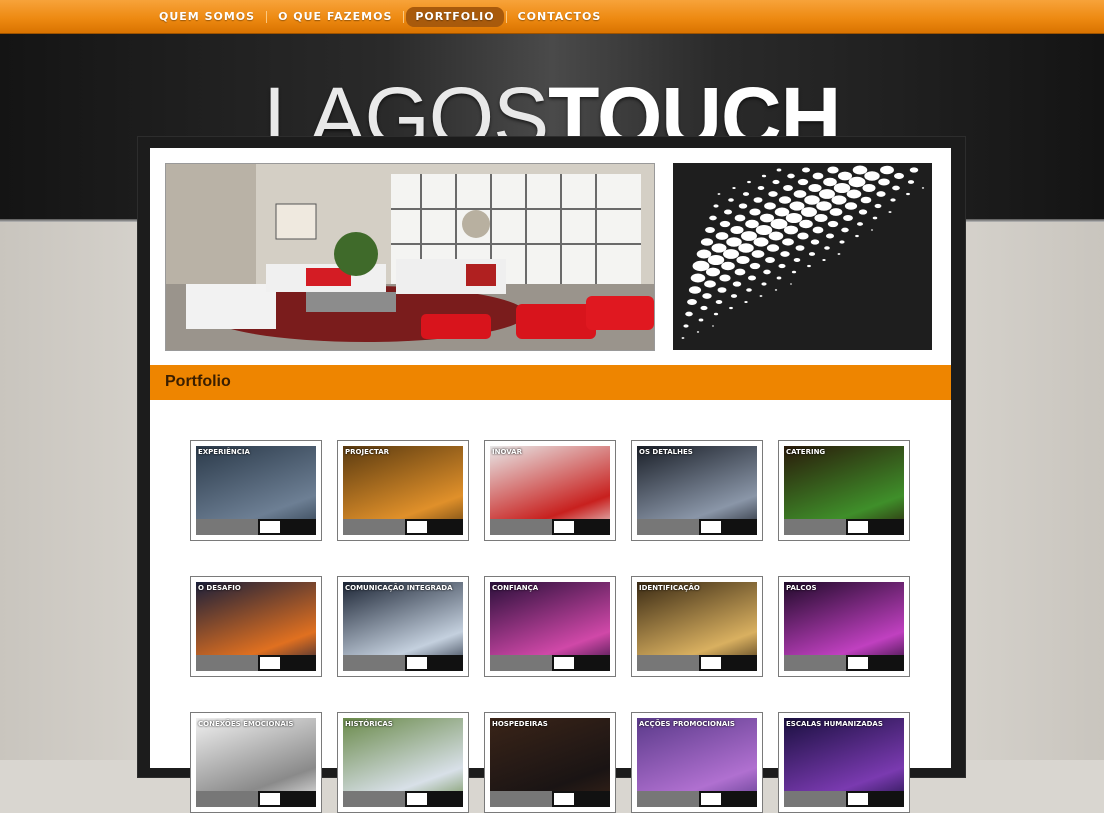 This screenshot has width=1104, height=813. Describe the element at coordinates (403, 490) in the screenshot. I see `portfolio-thumb: PROJECTAR` at that location.